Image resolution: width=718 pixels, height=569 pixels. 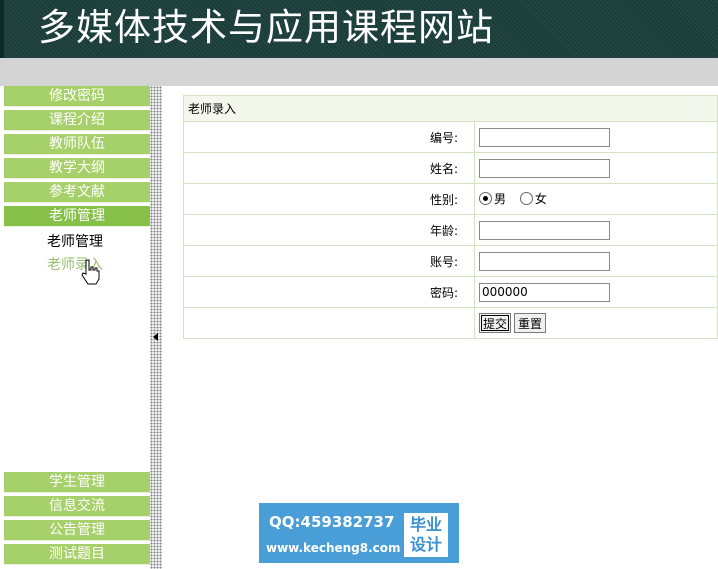 What do you see at coordinates (77, 168) in the screenshot?
I see `menu-syllabus: 教学大纲` at bounding box center [77, 168].